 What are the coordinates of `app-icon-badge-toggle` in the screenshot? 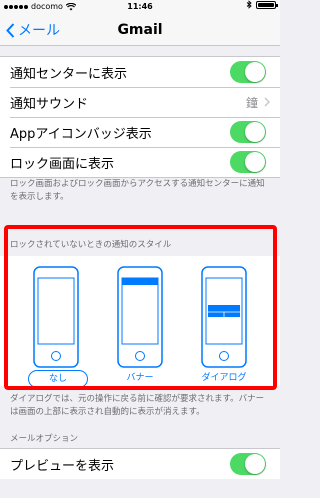 It's located at (248, 132).